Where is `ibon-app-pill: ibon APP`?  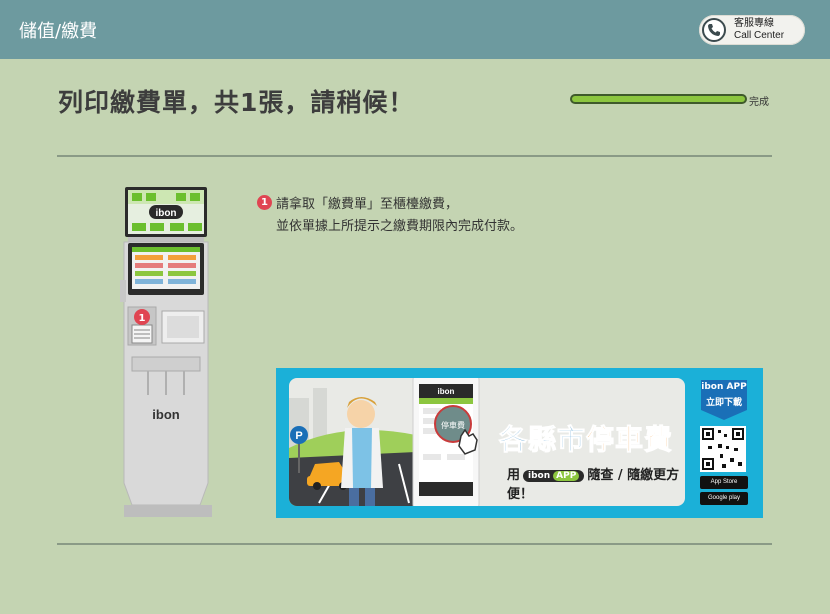 ibon-app-pill: ibon APP is located at coordinates (554, 476).